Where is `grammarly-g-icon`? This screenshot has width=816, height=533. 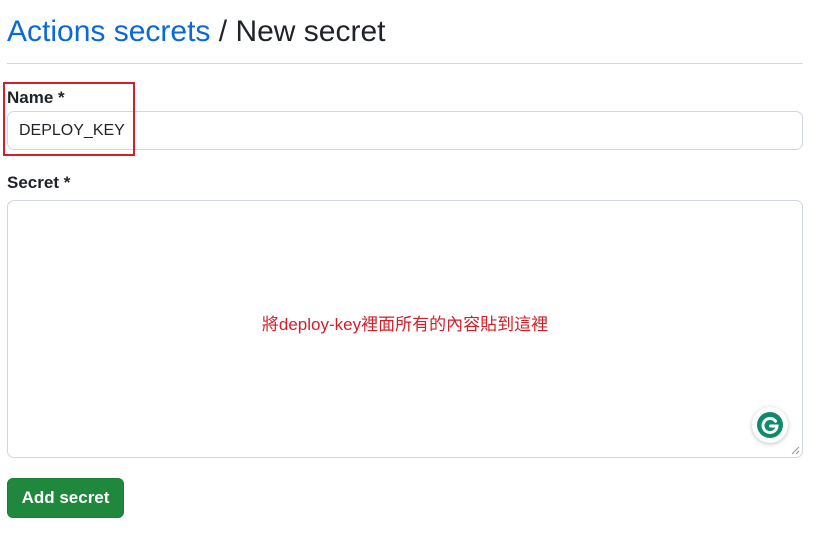
grammarly-g-icon is located at coordinates (770, 425).